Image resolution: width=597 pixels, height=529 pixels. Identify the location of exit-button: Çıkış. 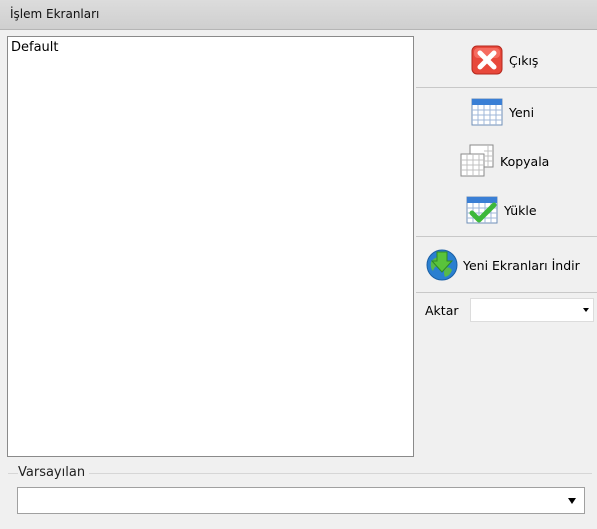
(504, 60).